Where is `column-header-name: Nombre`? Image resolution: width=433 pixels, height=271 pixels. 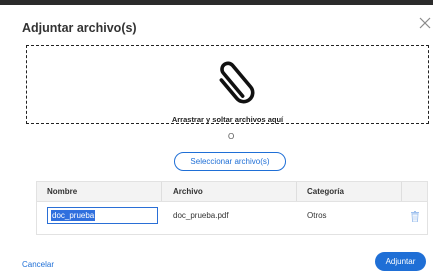
column-header-name: Nombre is located at coordinates (62, 191).